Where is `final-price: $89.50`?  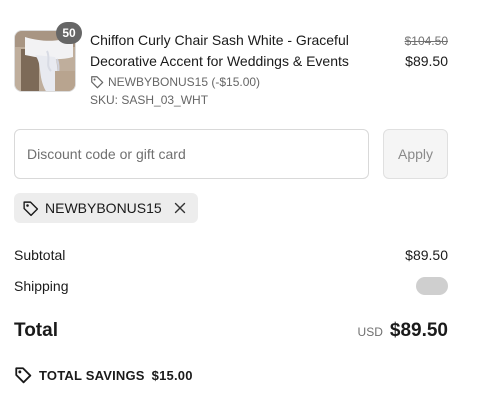 final-price: $89.50 is located at coordinates (426, 61).